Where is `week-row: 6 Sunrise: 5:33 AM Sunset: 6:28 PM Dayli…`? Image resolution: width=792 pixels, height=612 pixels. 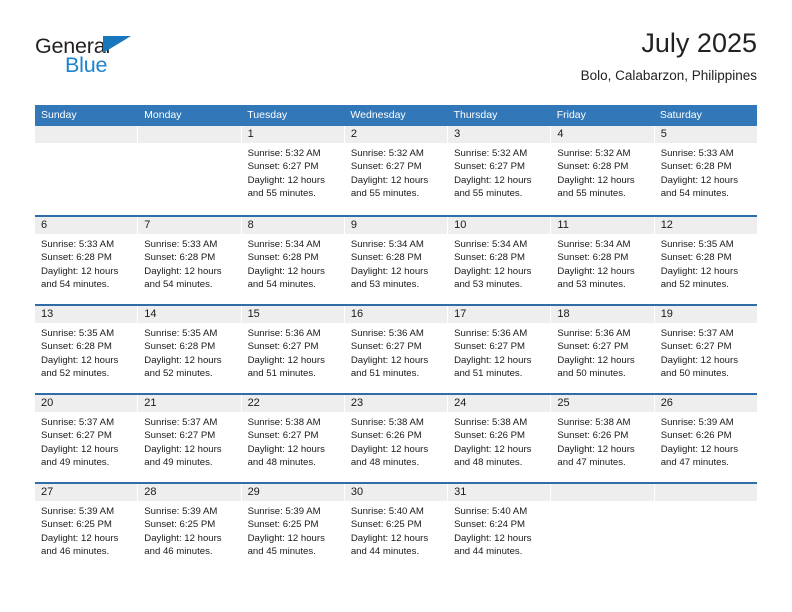 week-row: 6 Sunrise: 5:33 AM Sunset: 6:28 PM Dayli… is located at coordinates (396, 259).